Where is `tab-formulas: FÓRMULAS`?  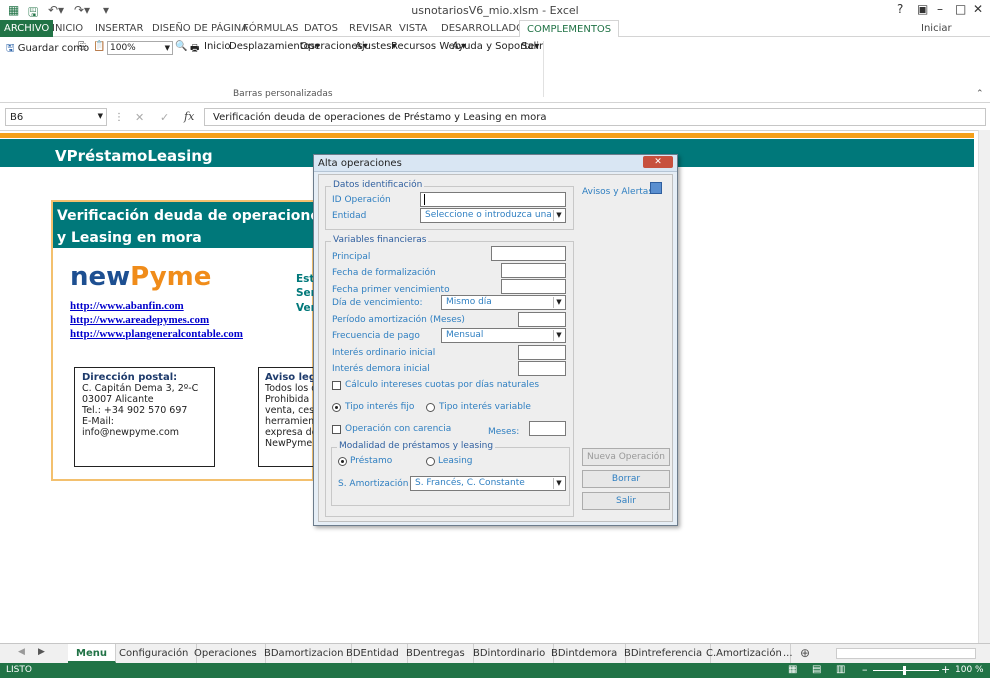 tab-formulas: FÓRMULAS is located at coordinates (271, 28).